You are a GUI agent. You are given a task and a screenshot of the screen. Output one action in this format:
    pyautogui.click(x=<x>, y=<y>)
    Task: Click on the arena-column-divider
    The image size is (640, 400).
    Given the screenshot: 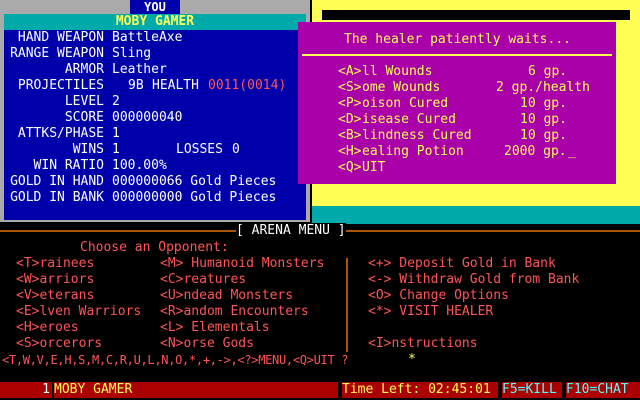 What is the action you would take?
    pyautogui.click(x=347, y=305)
    